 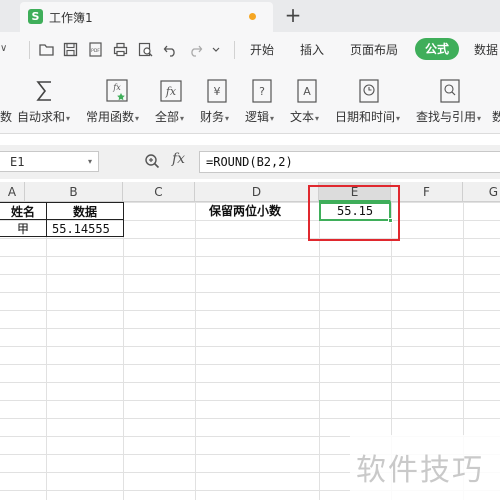 What do you see at coordinates (312, 49) in the screenshot?
I see `menu-insert: 插入` at bounding box center [312, 49].